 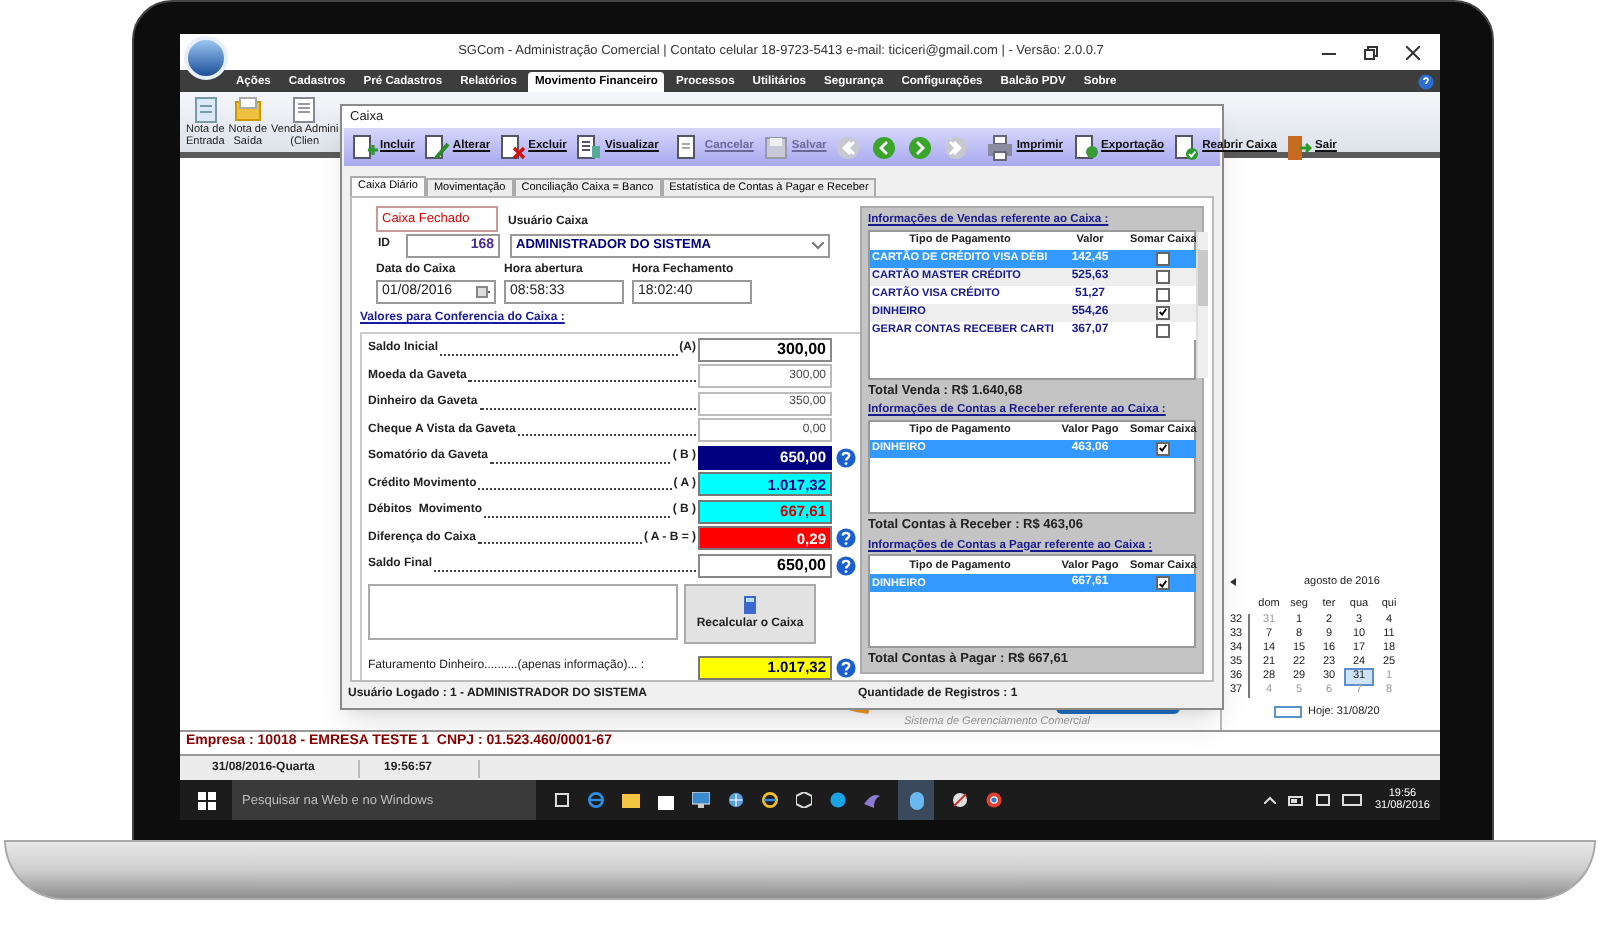 I want to click on help-icon, so click(x=1426, y=82).